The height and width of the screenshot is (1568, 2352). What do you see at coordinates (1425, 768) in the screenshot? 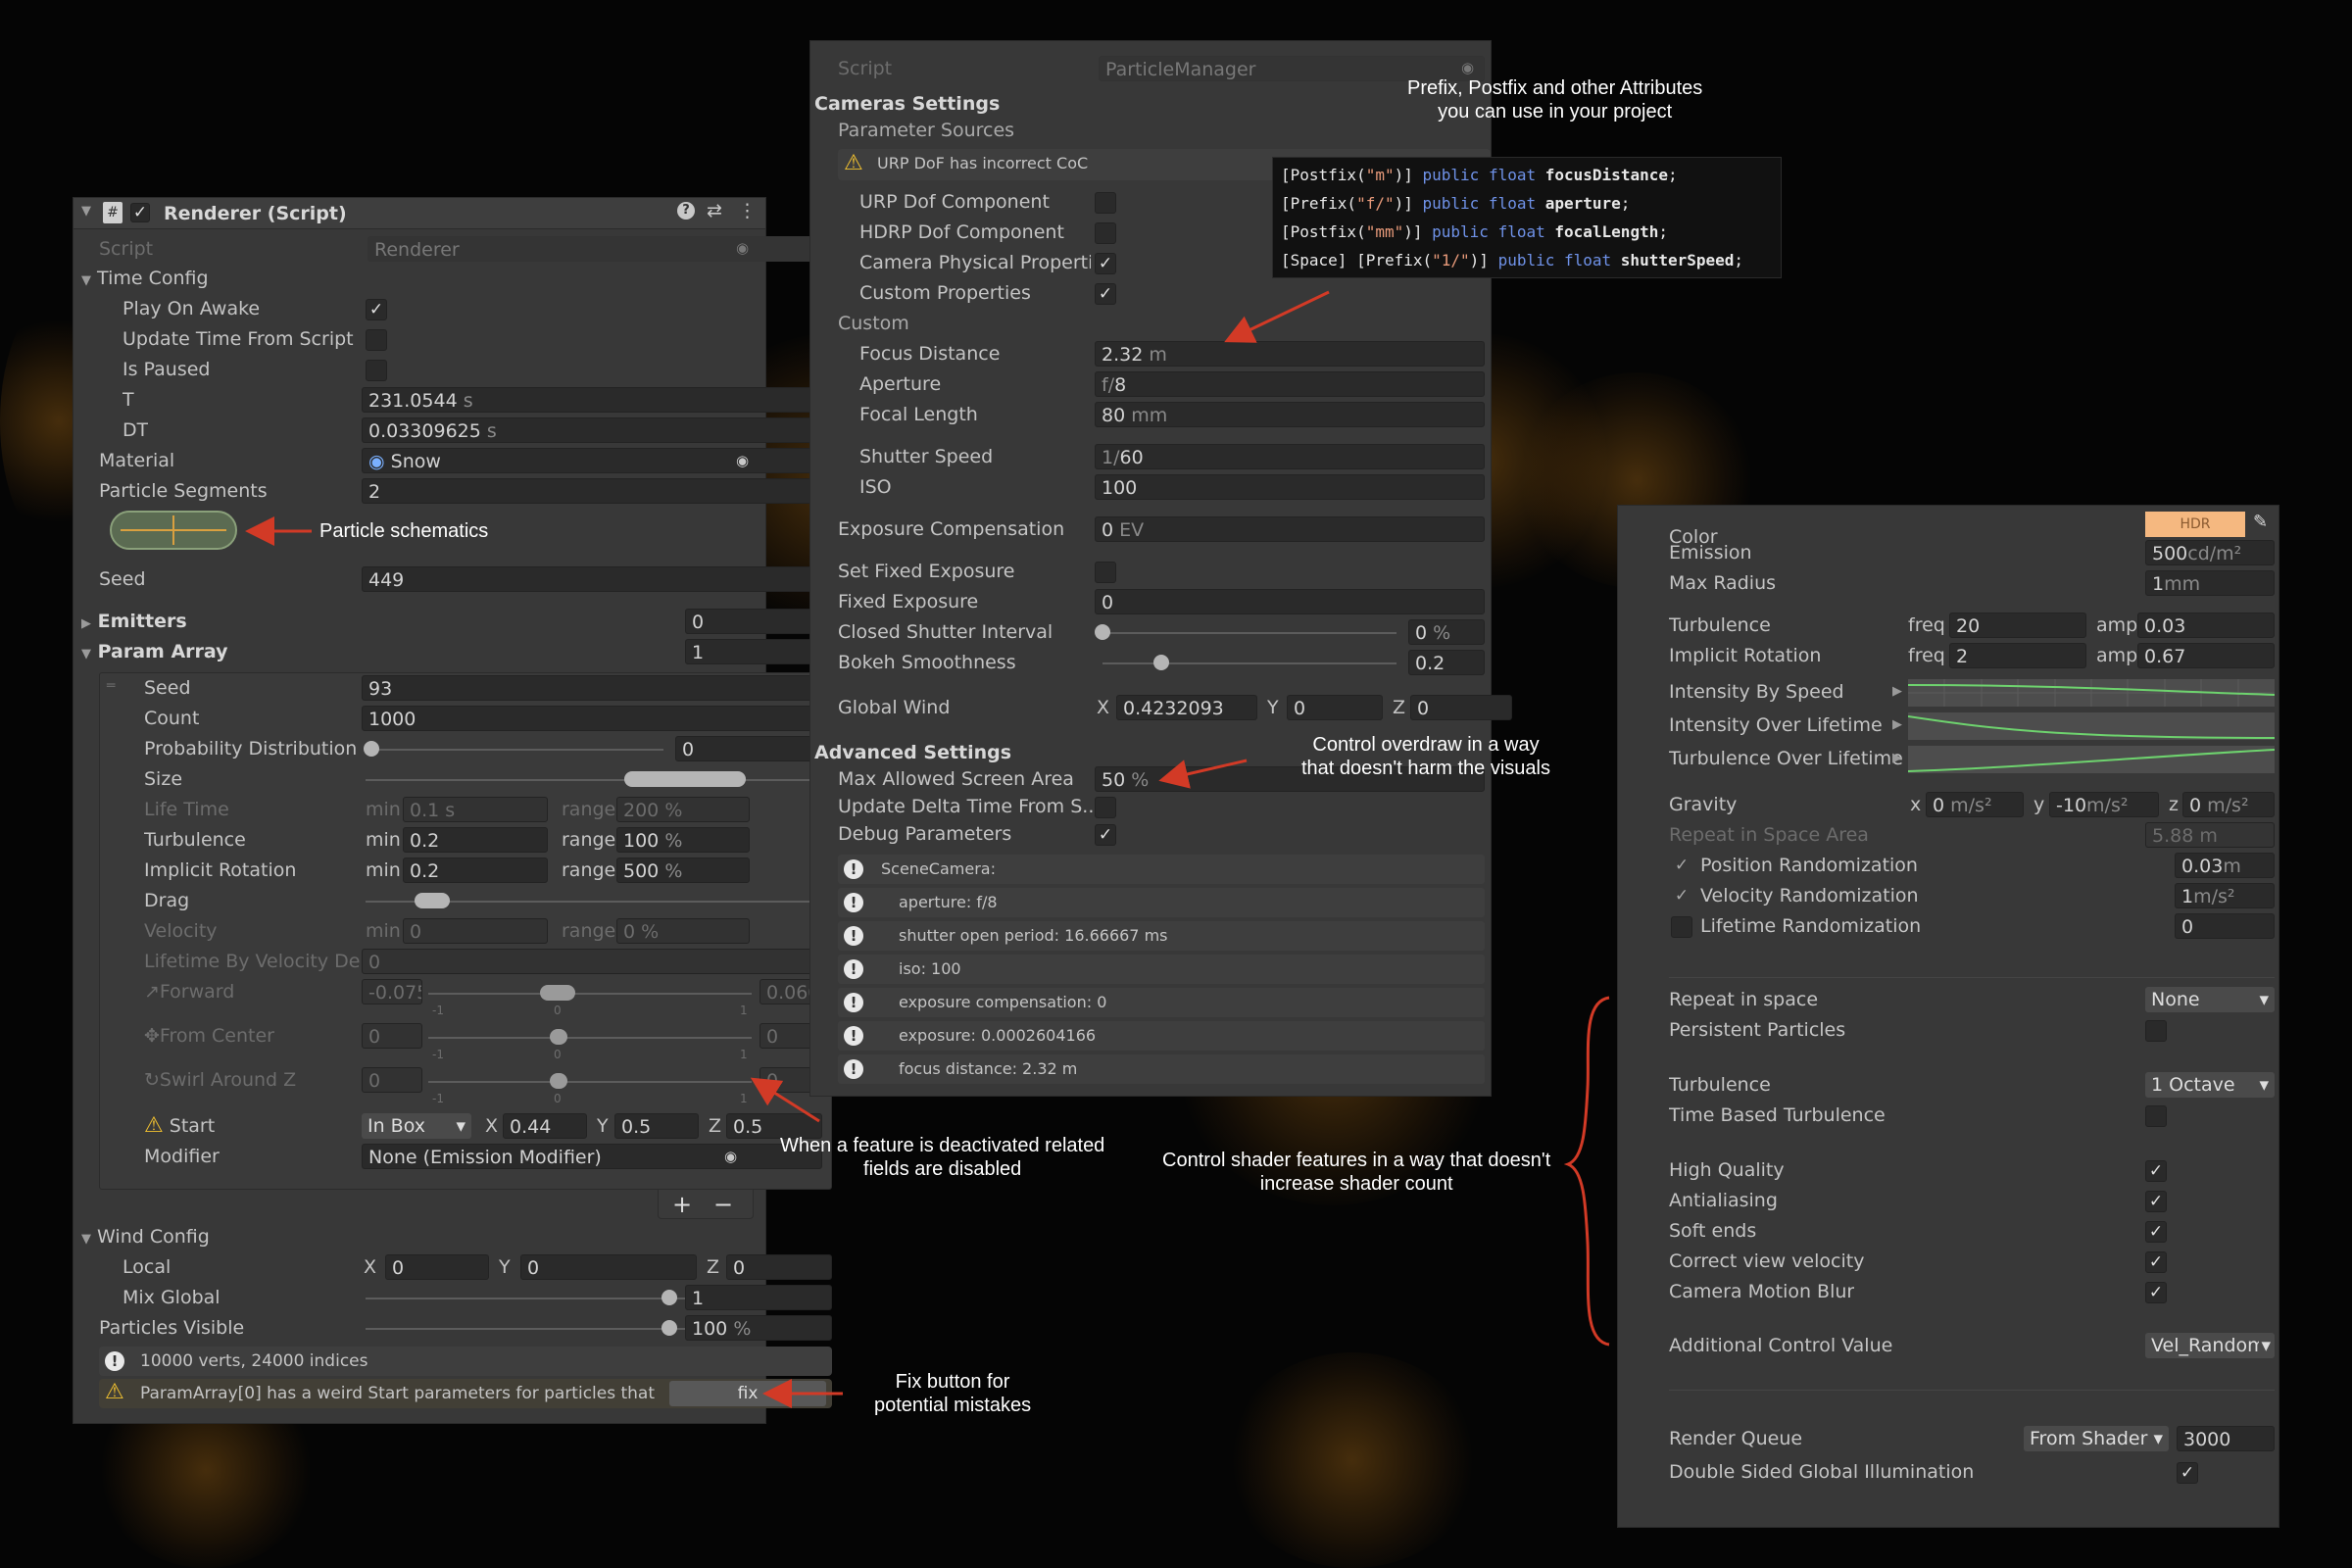
I see `annotation-text: that doesn't harm the visuals` at bounding box center [1425, 768].